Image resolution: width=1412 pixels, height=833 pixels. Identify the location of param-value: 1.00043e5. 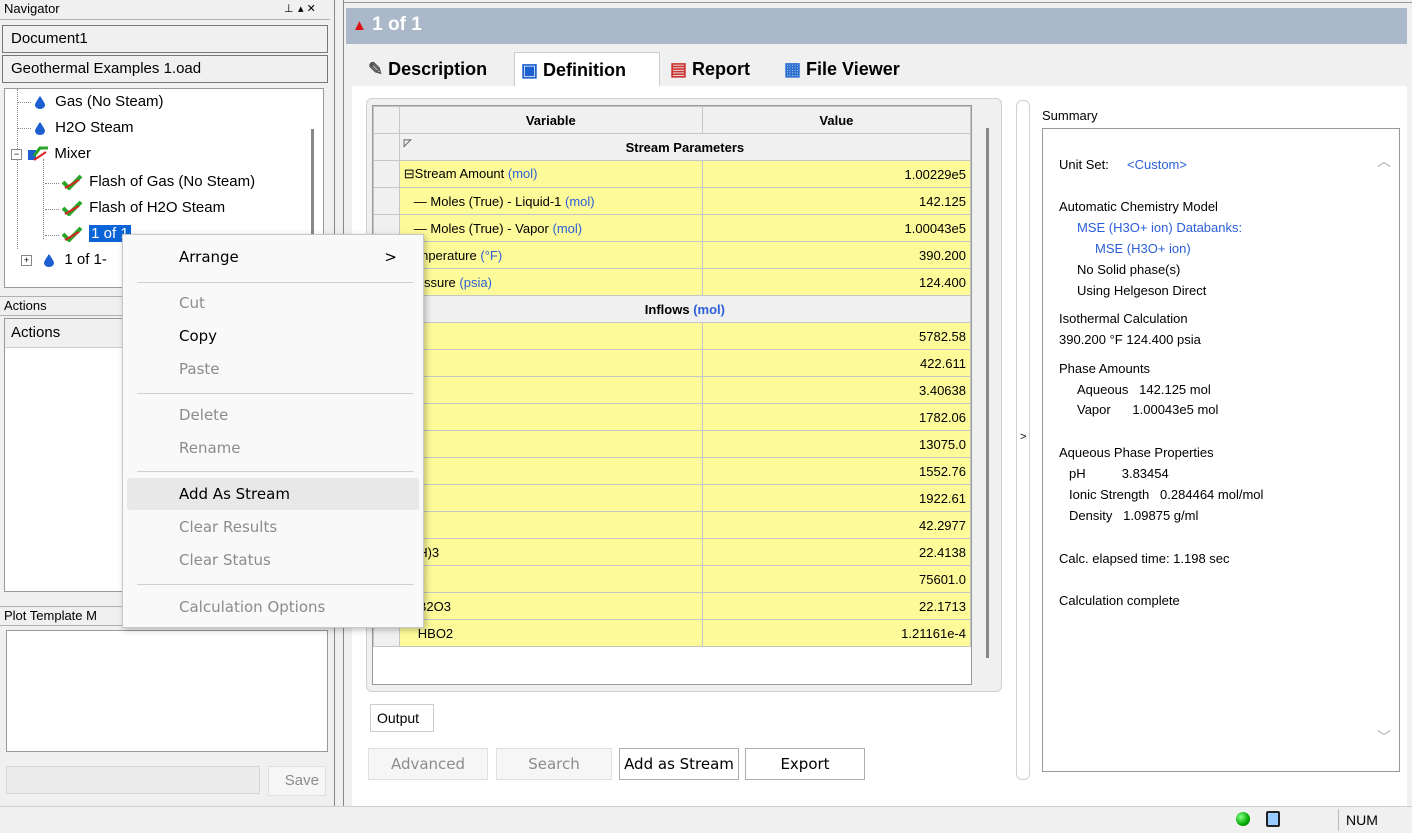
(836, 228).